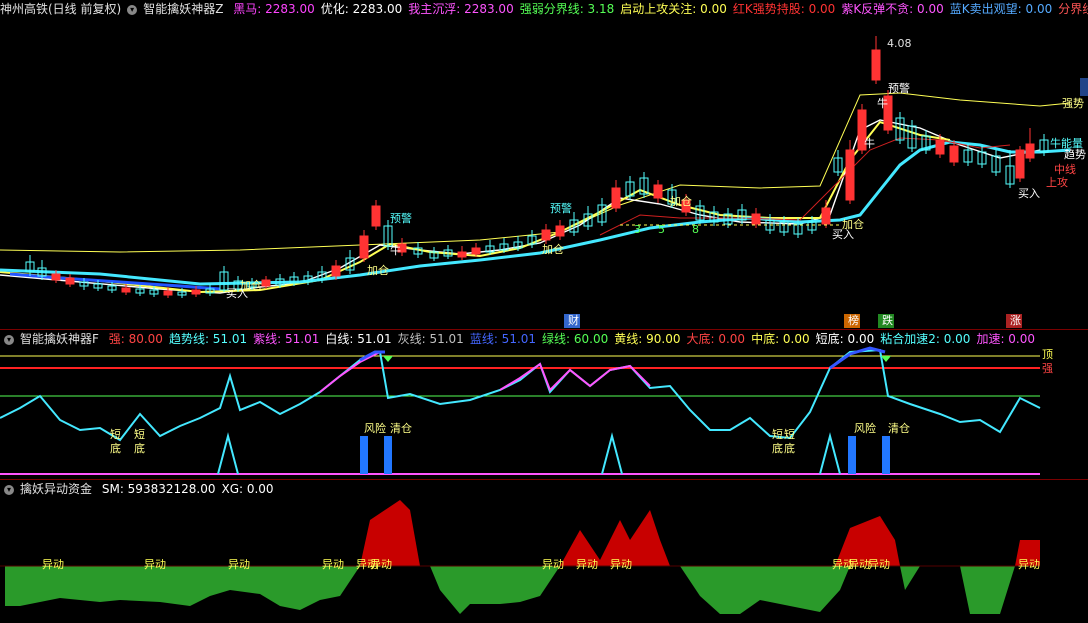 The width and height of the screenshot is (1088, 623). What do you see at coordinates (430, 339) in the screenshot?
I see `panel2-field: 灰线: 51.01` at bounding box center [430, 339].